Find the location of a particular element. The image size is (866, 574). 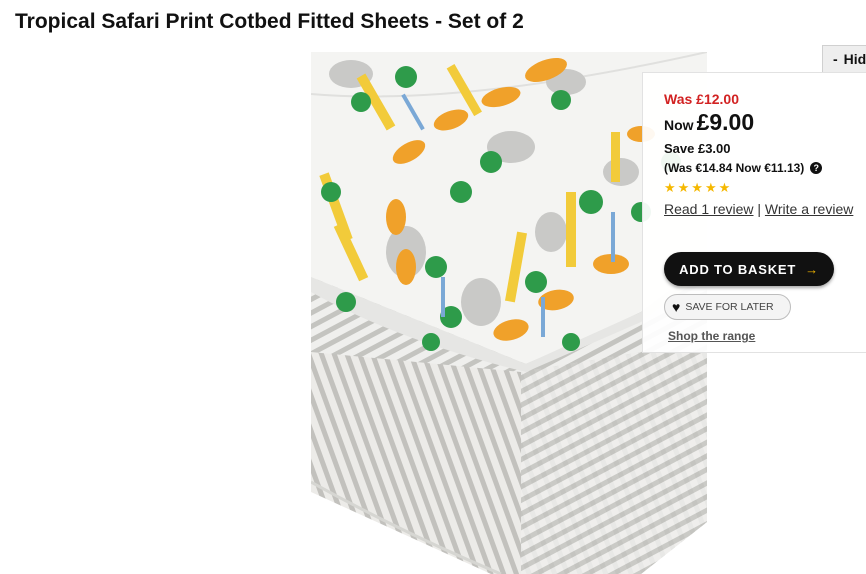

savings-text: Save £3.00 is located at coordinates (697, 148).